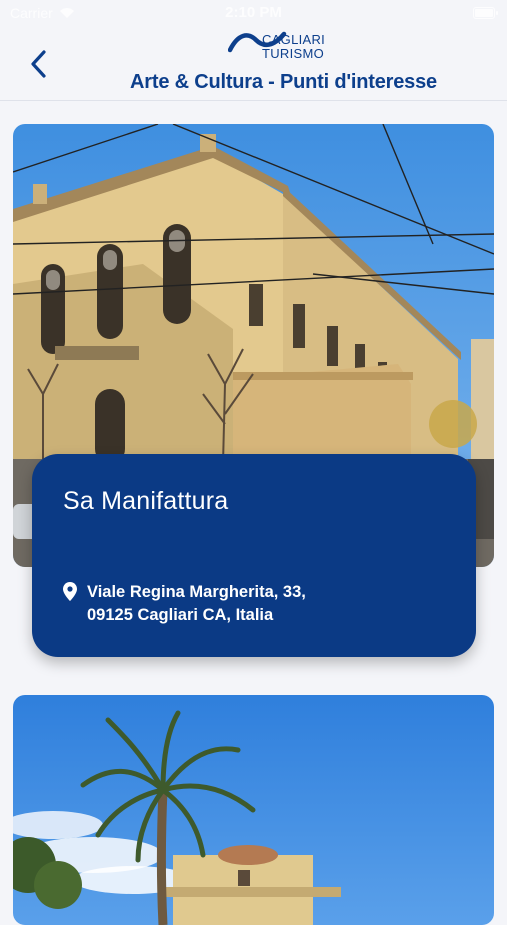  What do you see at coordinates (293, 53) in the screenshot?
I see `logo-line2: TURISMO` at bounding box center [293, 53].